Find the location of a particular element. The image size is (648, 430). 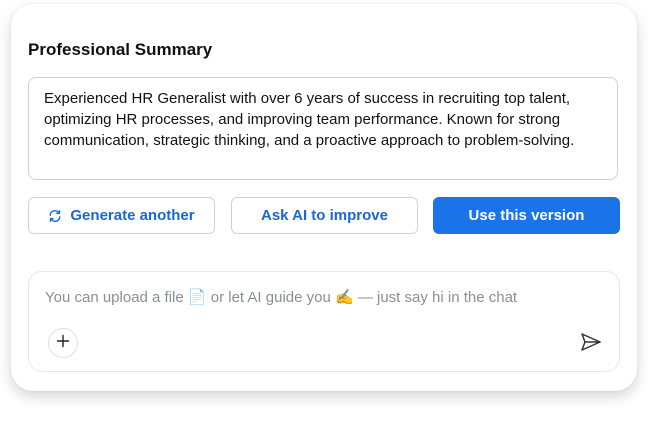

refresh-icon is located at coordinates (55, 216).